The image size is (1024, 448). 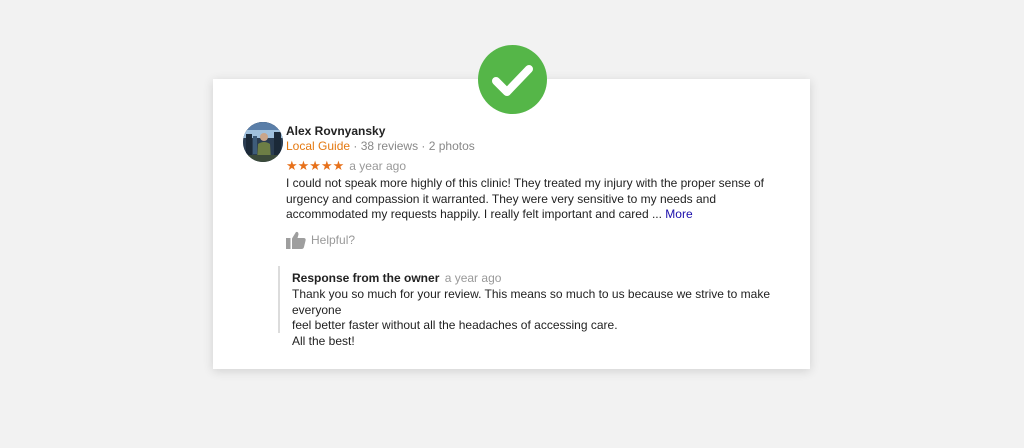 What do you see at coordinates (366, 278) in the screenshot?
I see `owner-response-title: Response from the owner` at bounding box center [366, 278].